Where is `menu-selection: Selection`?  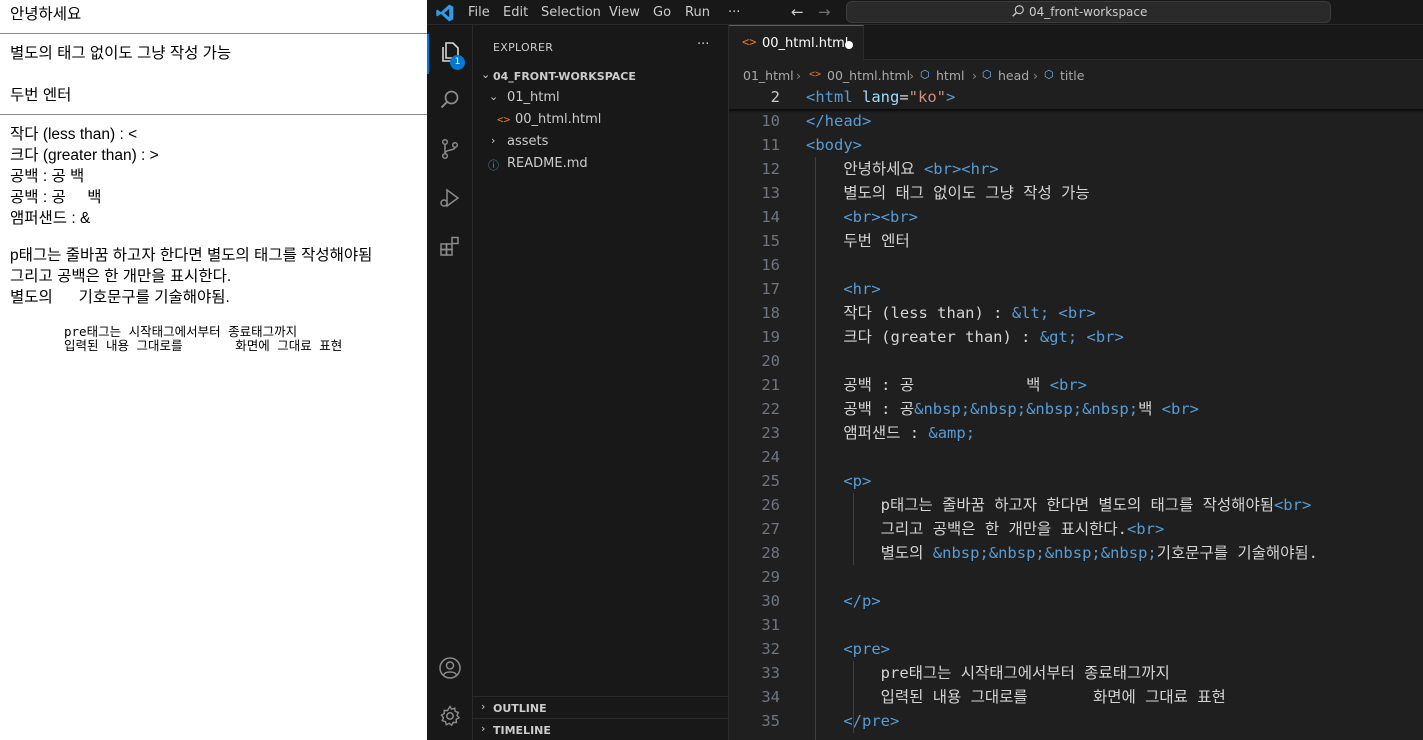
menu-selection: Selection is located at coordinates (571, 12).